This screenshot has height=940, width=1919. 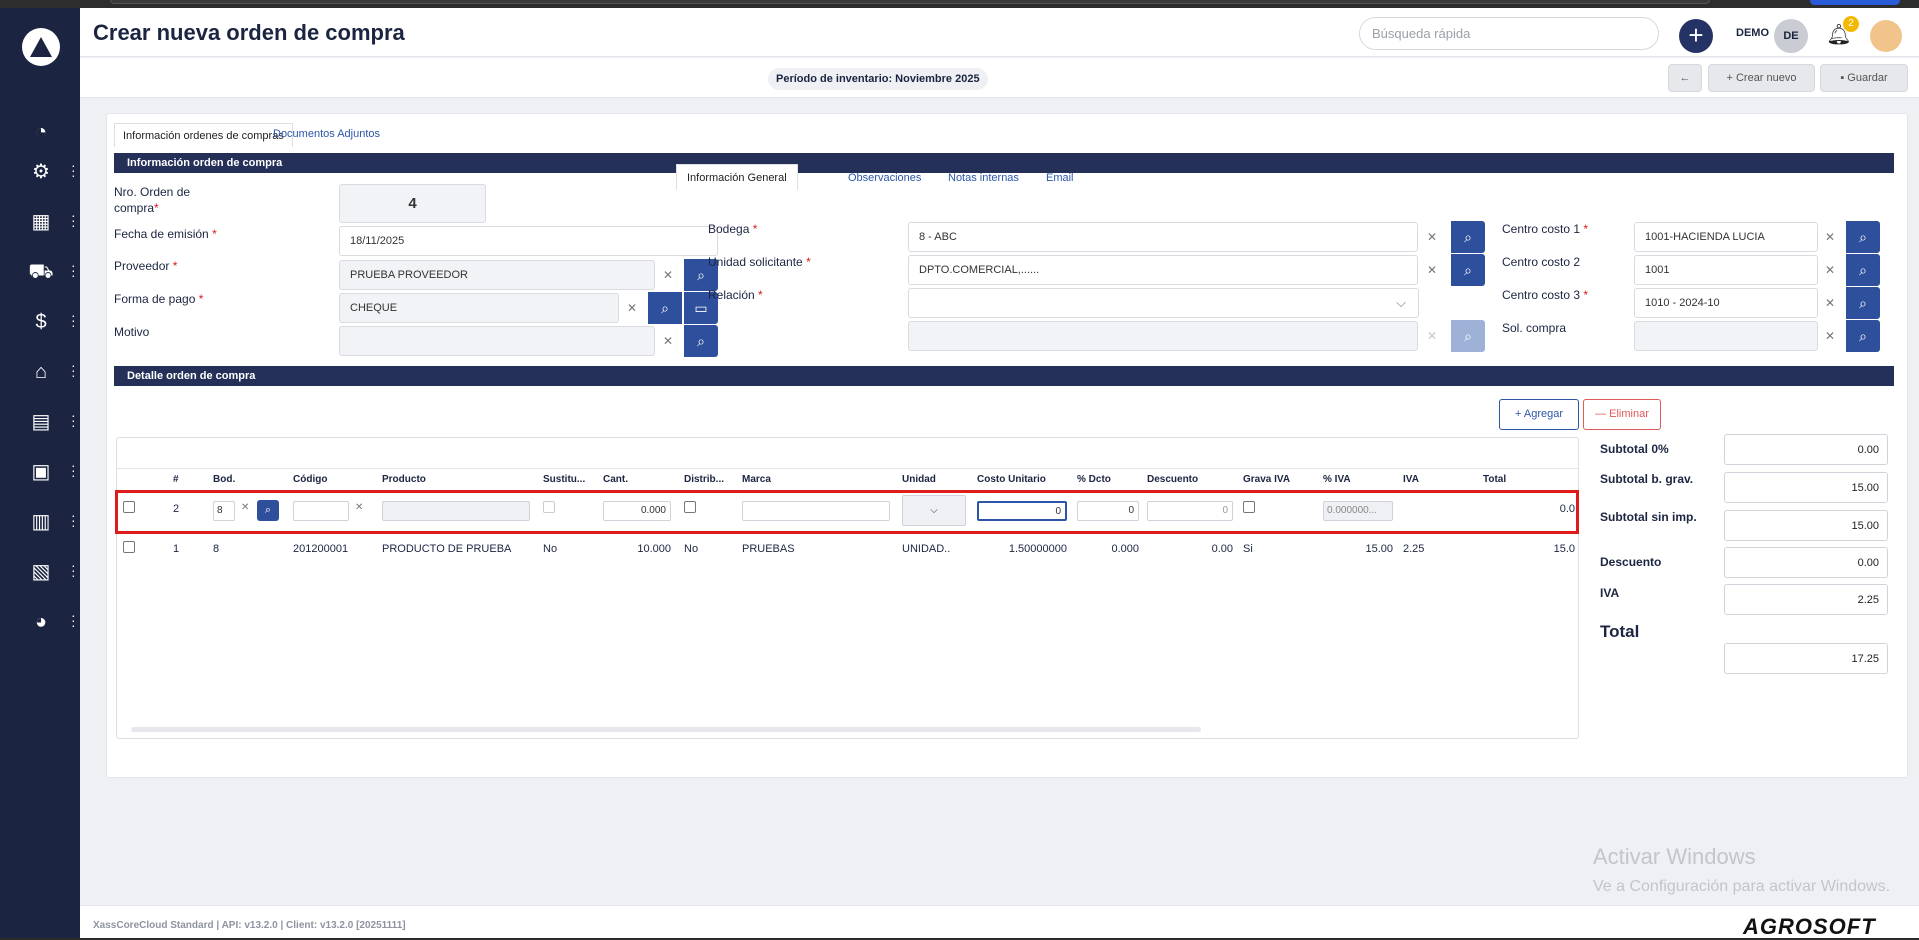 What do you see at coordinates (326, 134) in the screenshot?
I see `tab-attachments: Documentos Adjuntos` at bounding box center [326, 134].